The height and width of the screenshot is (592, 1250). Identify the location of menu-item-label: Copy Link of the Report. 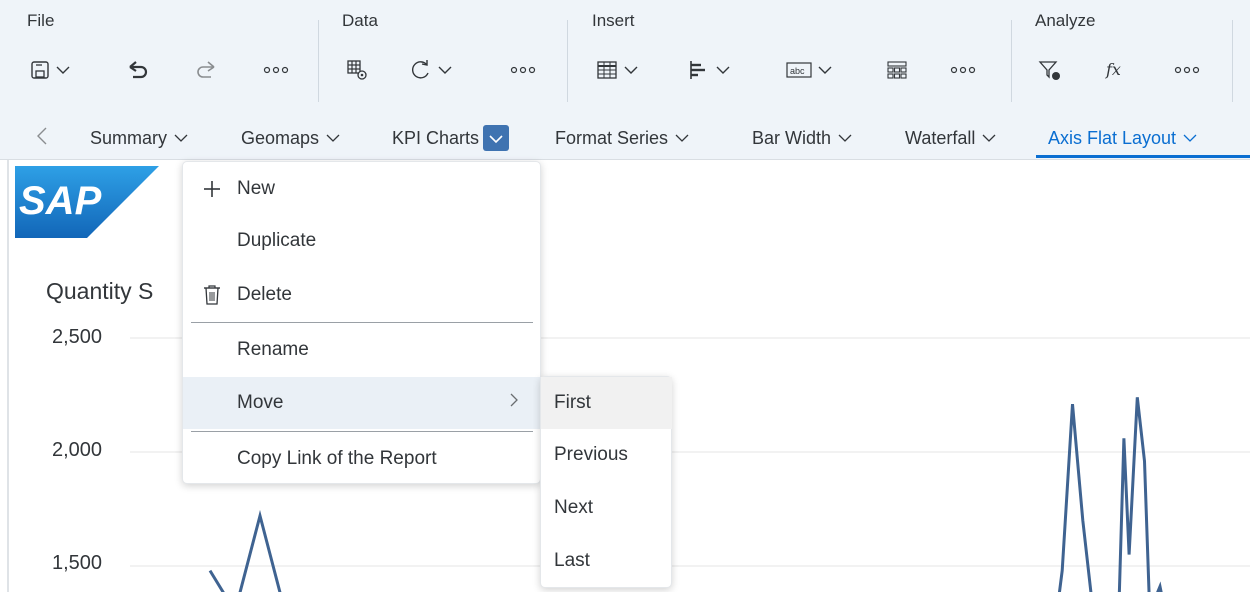
(337, 458).